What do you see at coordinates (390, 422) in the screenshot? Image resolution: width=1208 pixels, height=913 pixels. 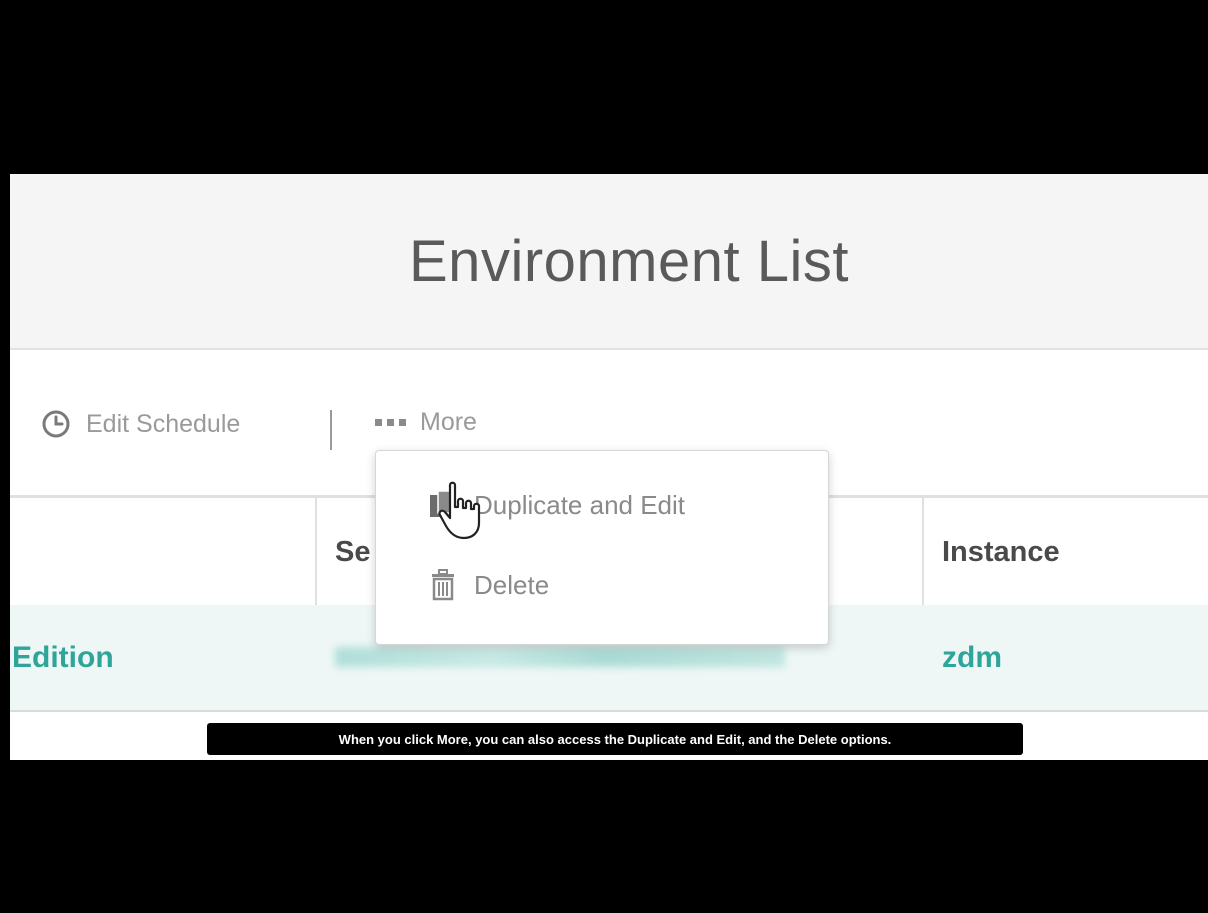 I see `more-dots-icon` at bounding box center [390, 422].